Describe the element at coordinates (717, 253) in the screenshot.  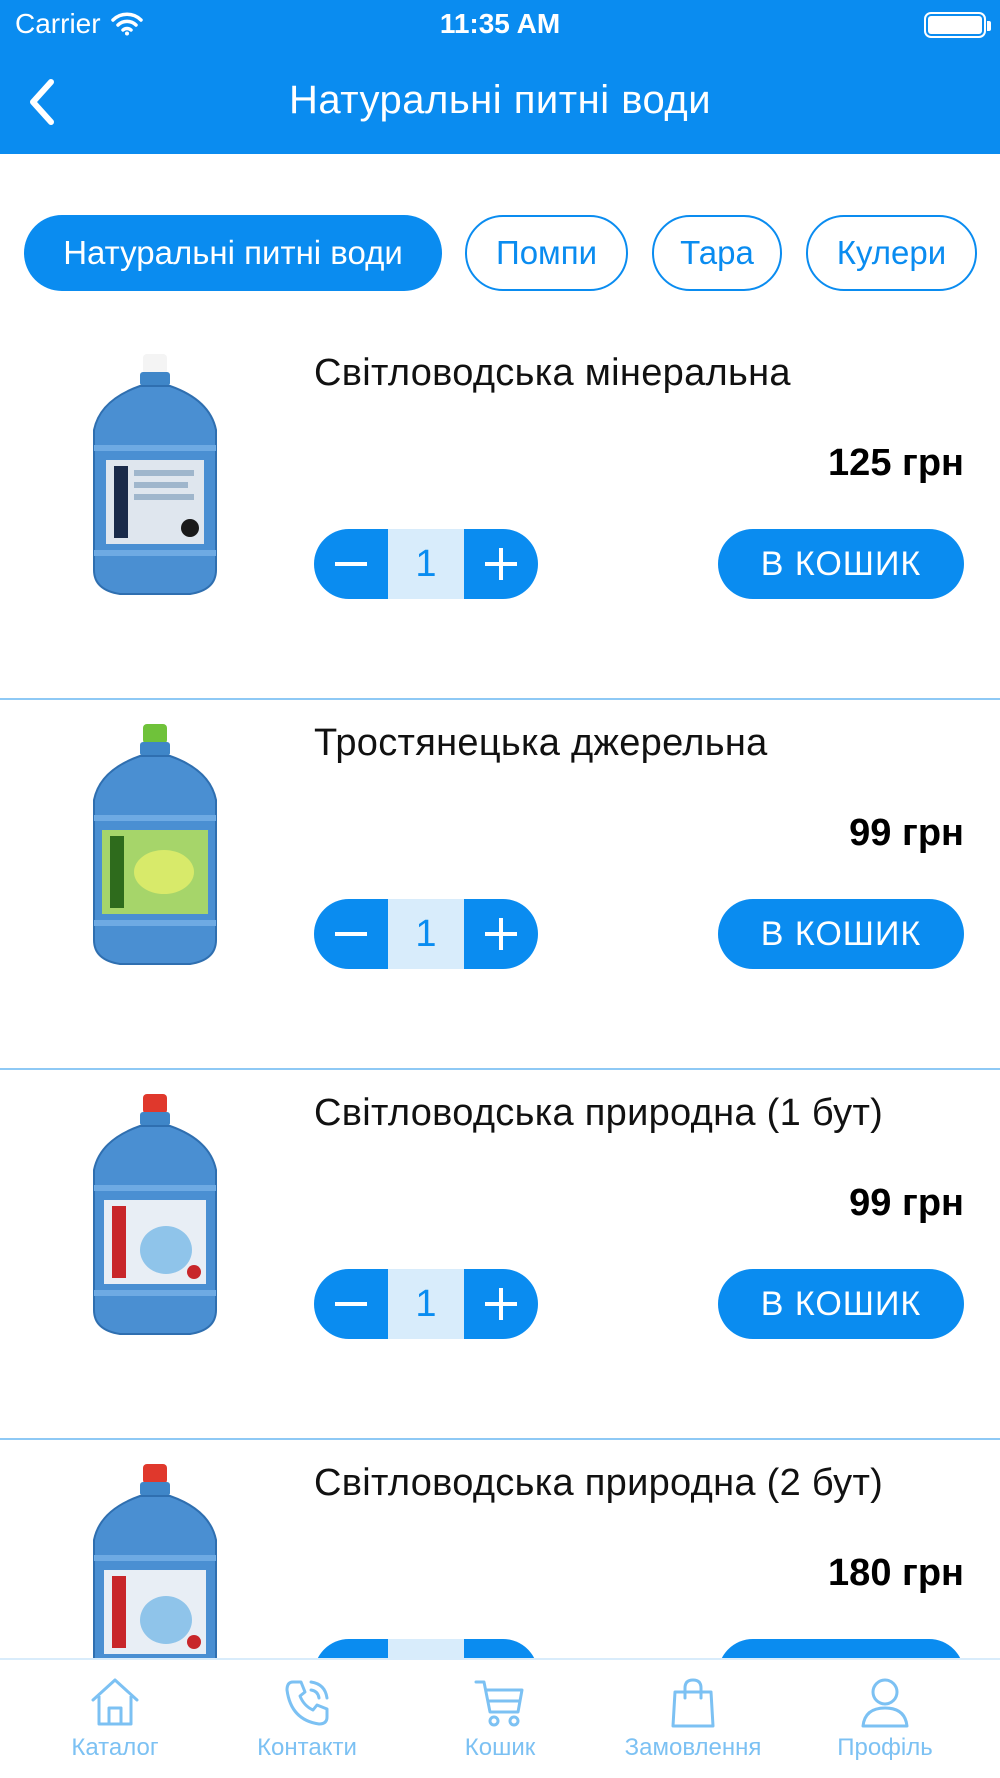
I see `category-chip-containers: Тара` at that location.